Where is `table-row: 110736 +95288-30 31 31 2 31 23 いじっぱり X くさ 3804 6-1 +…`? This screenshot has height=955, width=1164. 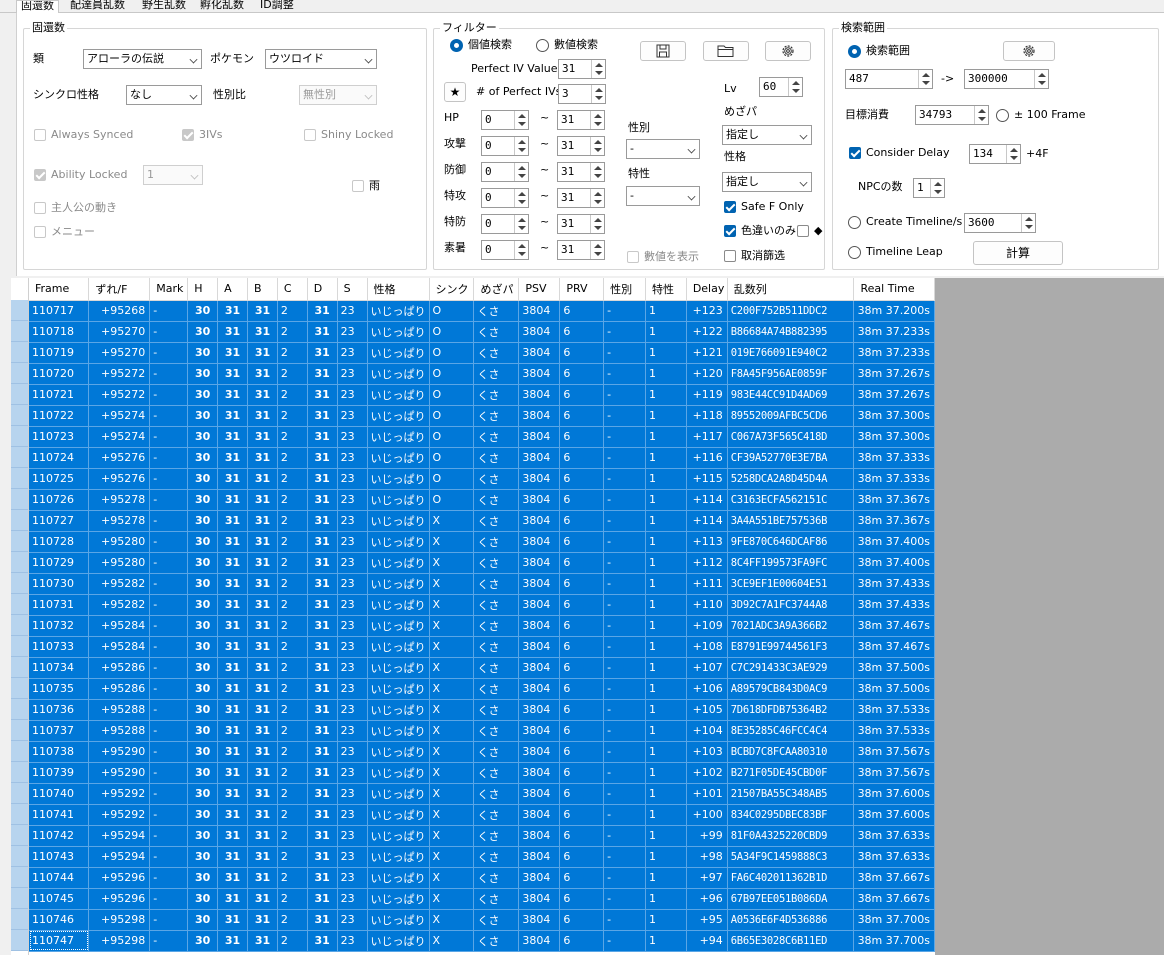
table-row: 110736 +95288-30 31 31 2 31 23 いじっぱり X くさ 3804 6-1 +… is located at coordinates (482, 710).